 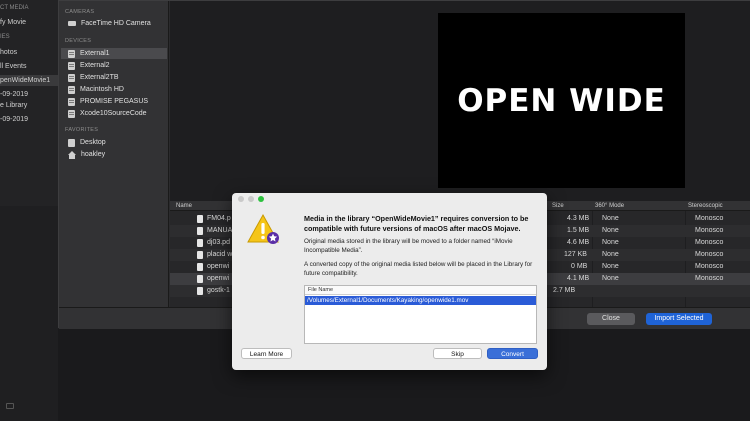 What do you see at coordinates (266, 353) in the screenshot?
I see `learn-more-button: Learn More` at bounding box center [266, 353].